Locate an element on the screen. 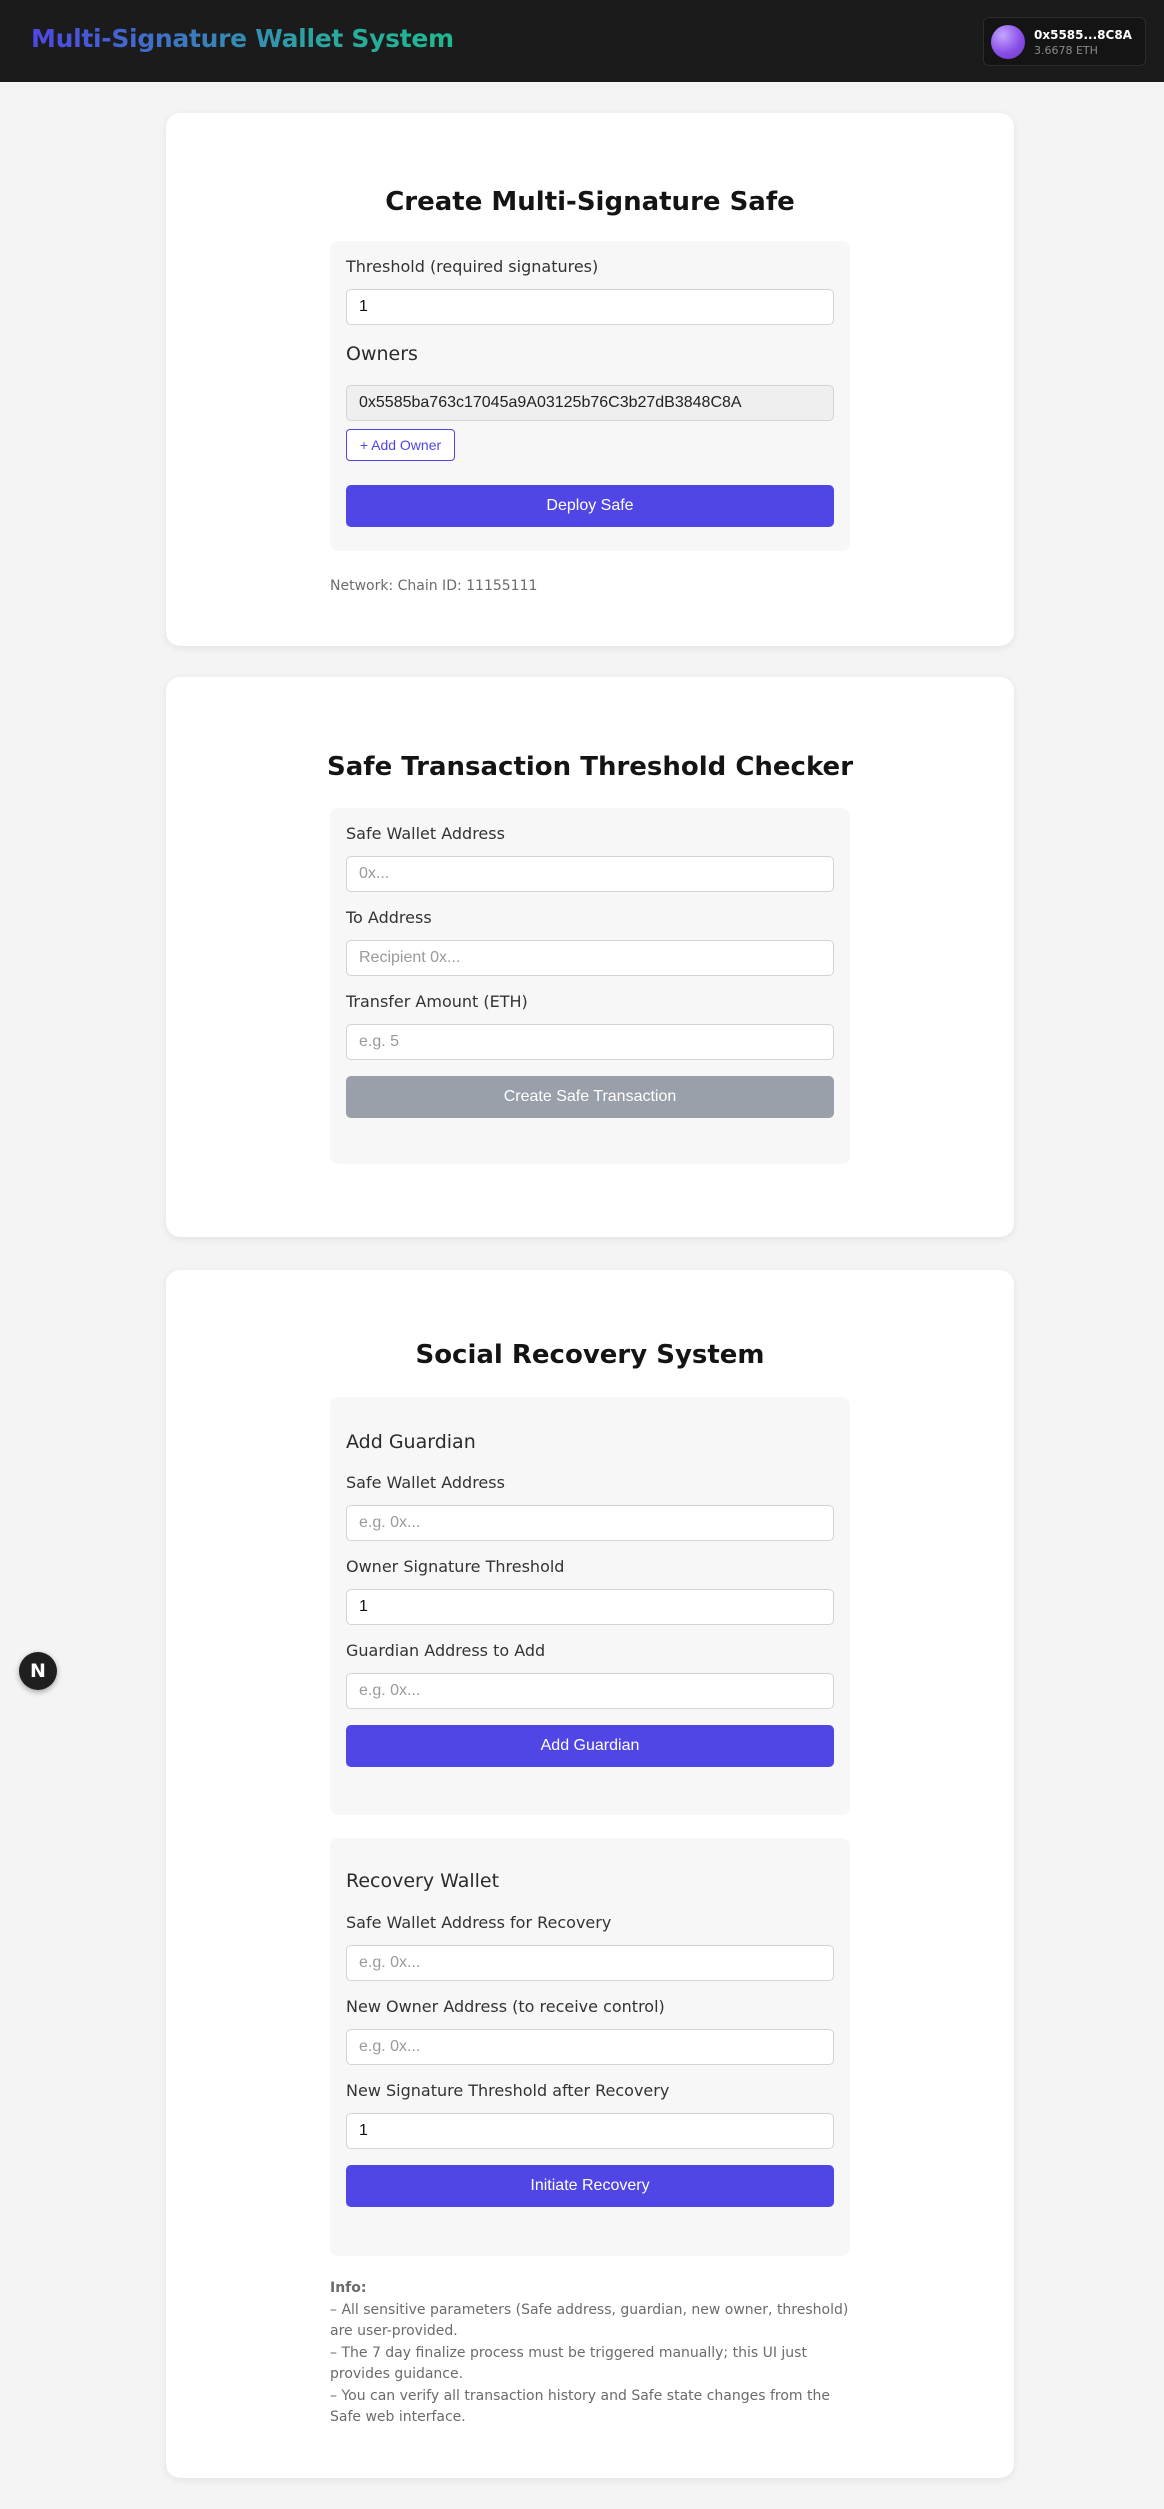 The height and width of the screenshot is (2509, 1164). to-address-input is located at coordinates (590, 958).